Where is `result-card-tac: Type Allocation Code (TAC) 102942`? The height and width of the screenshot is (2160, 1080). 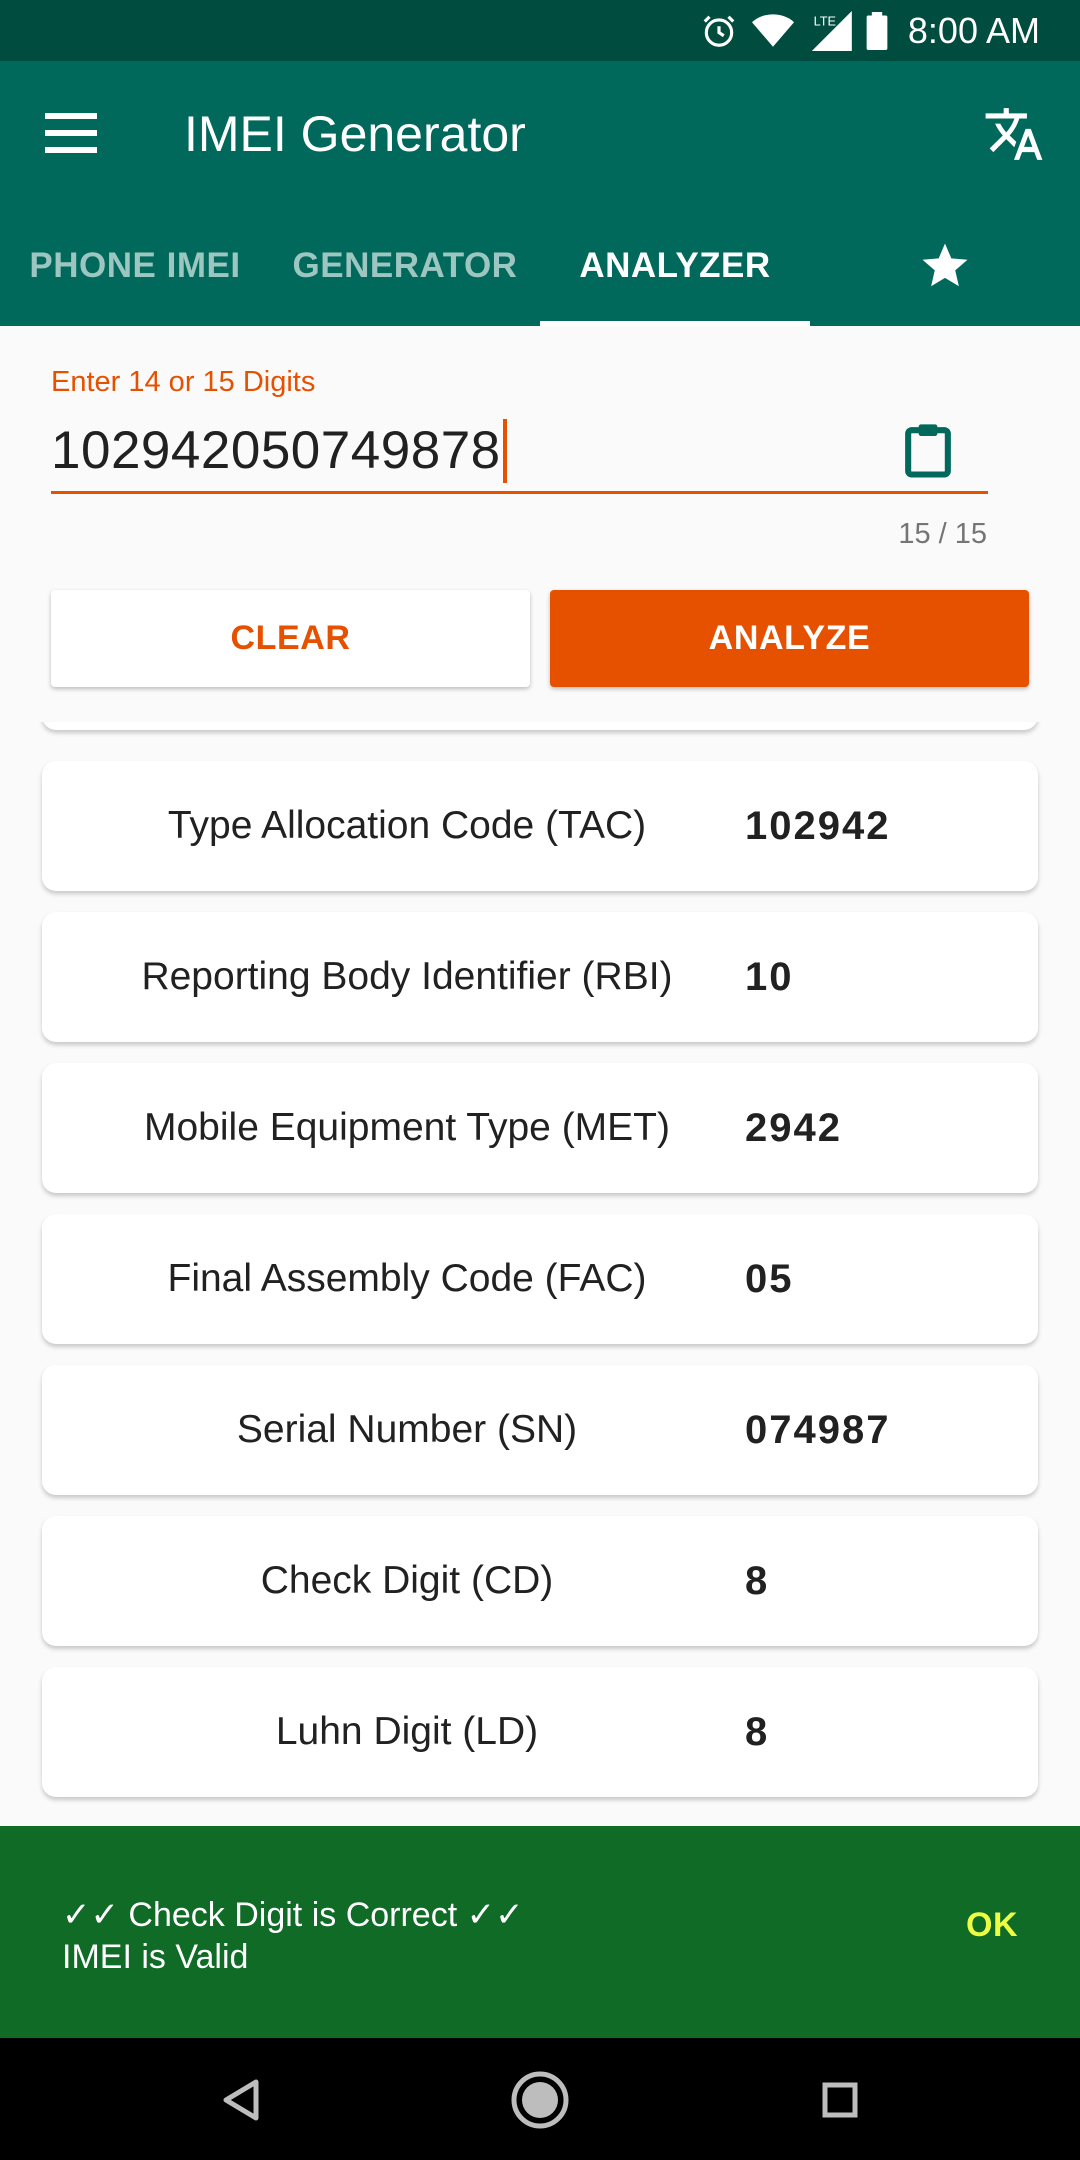
result-card-tac: Type Allocation Code (TAC) 102942 is located at coordinates (540, 826).